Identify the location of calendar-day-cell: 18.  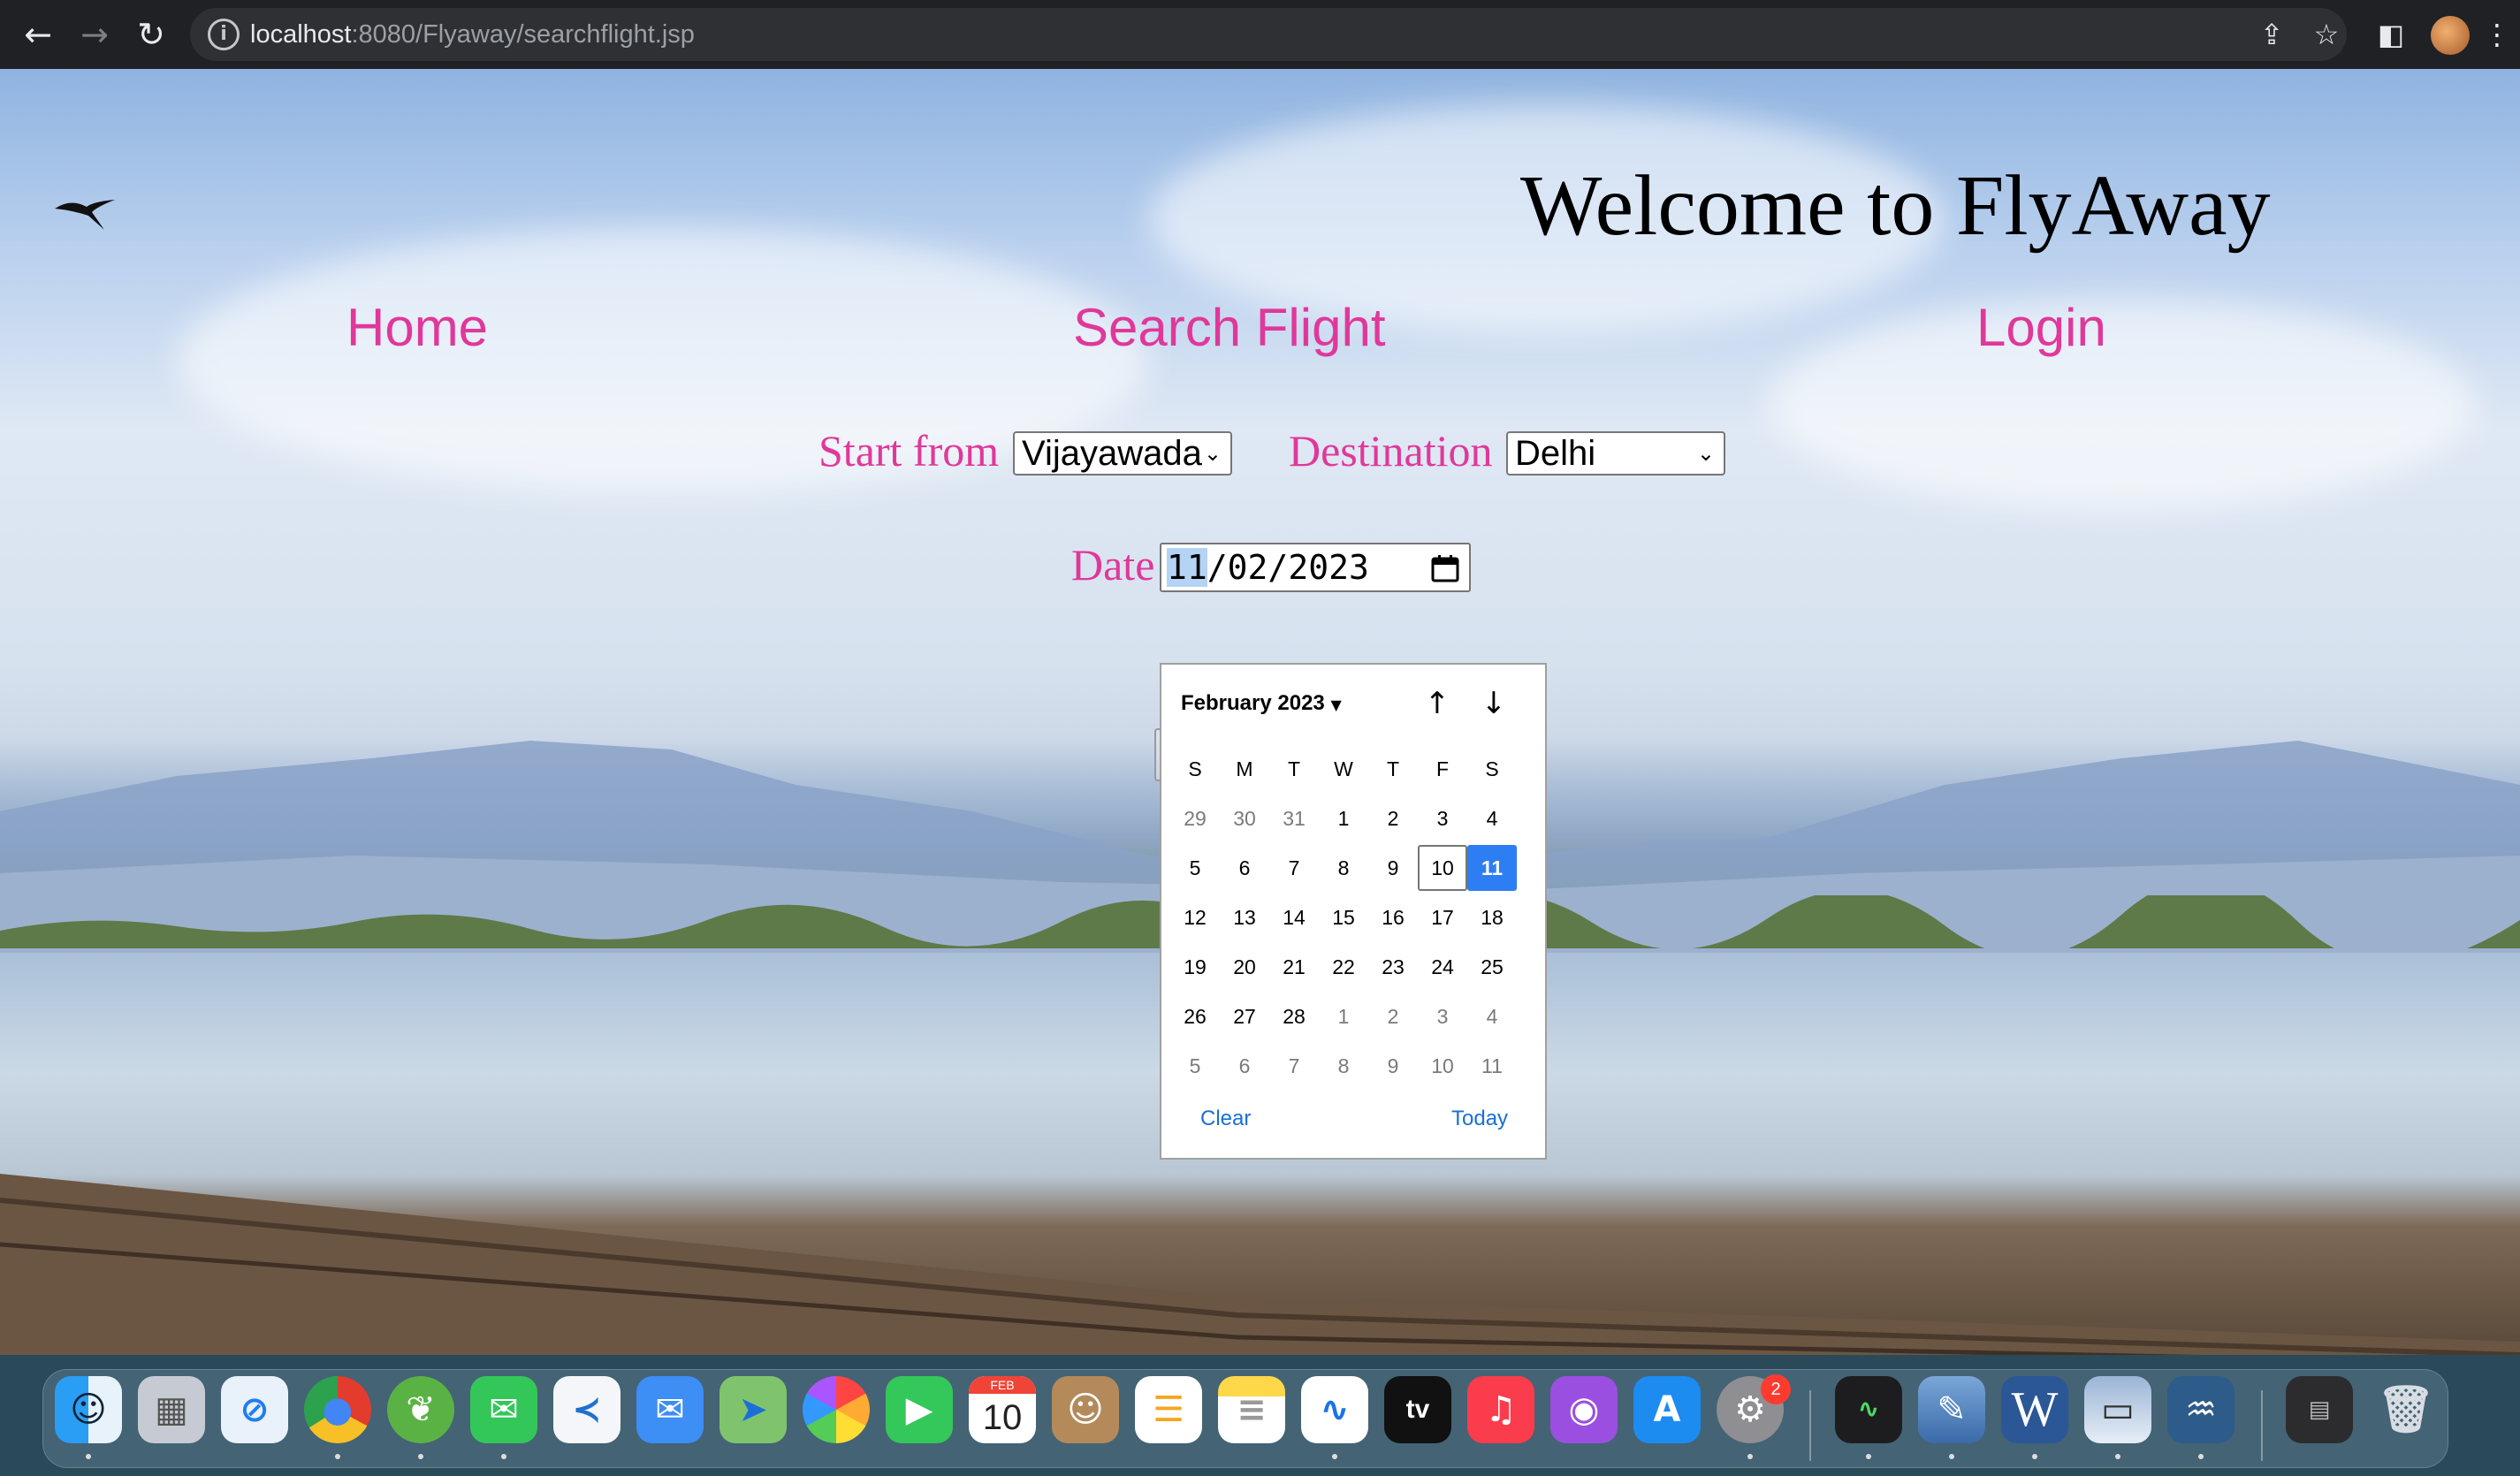
(1492, 917).